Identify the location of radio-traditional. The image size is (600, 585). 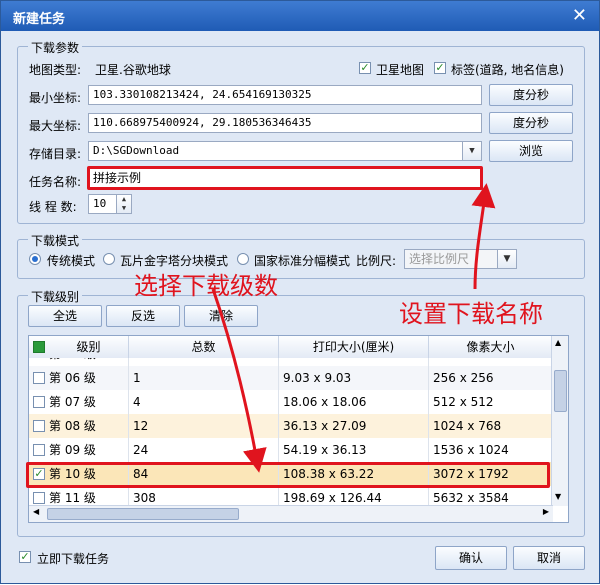
(35, 259).